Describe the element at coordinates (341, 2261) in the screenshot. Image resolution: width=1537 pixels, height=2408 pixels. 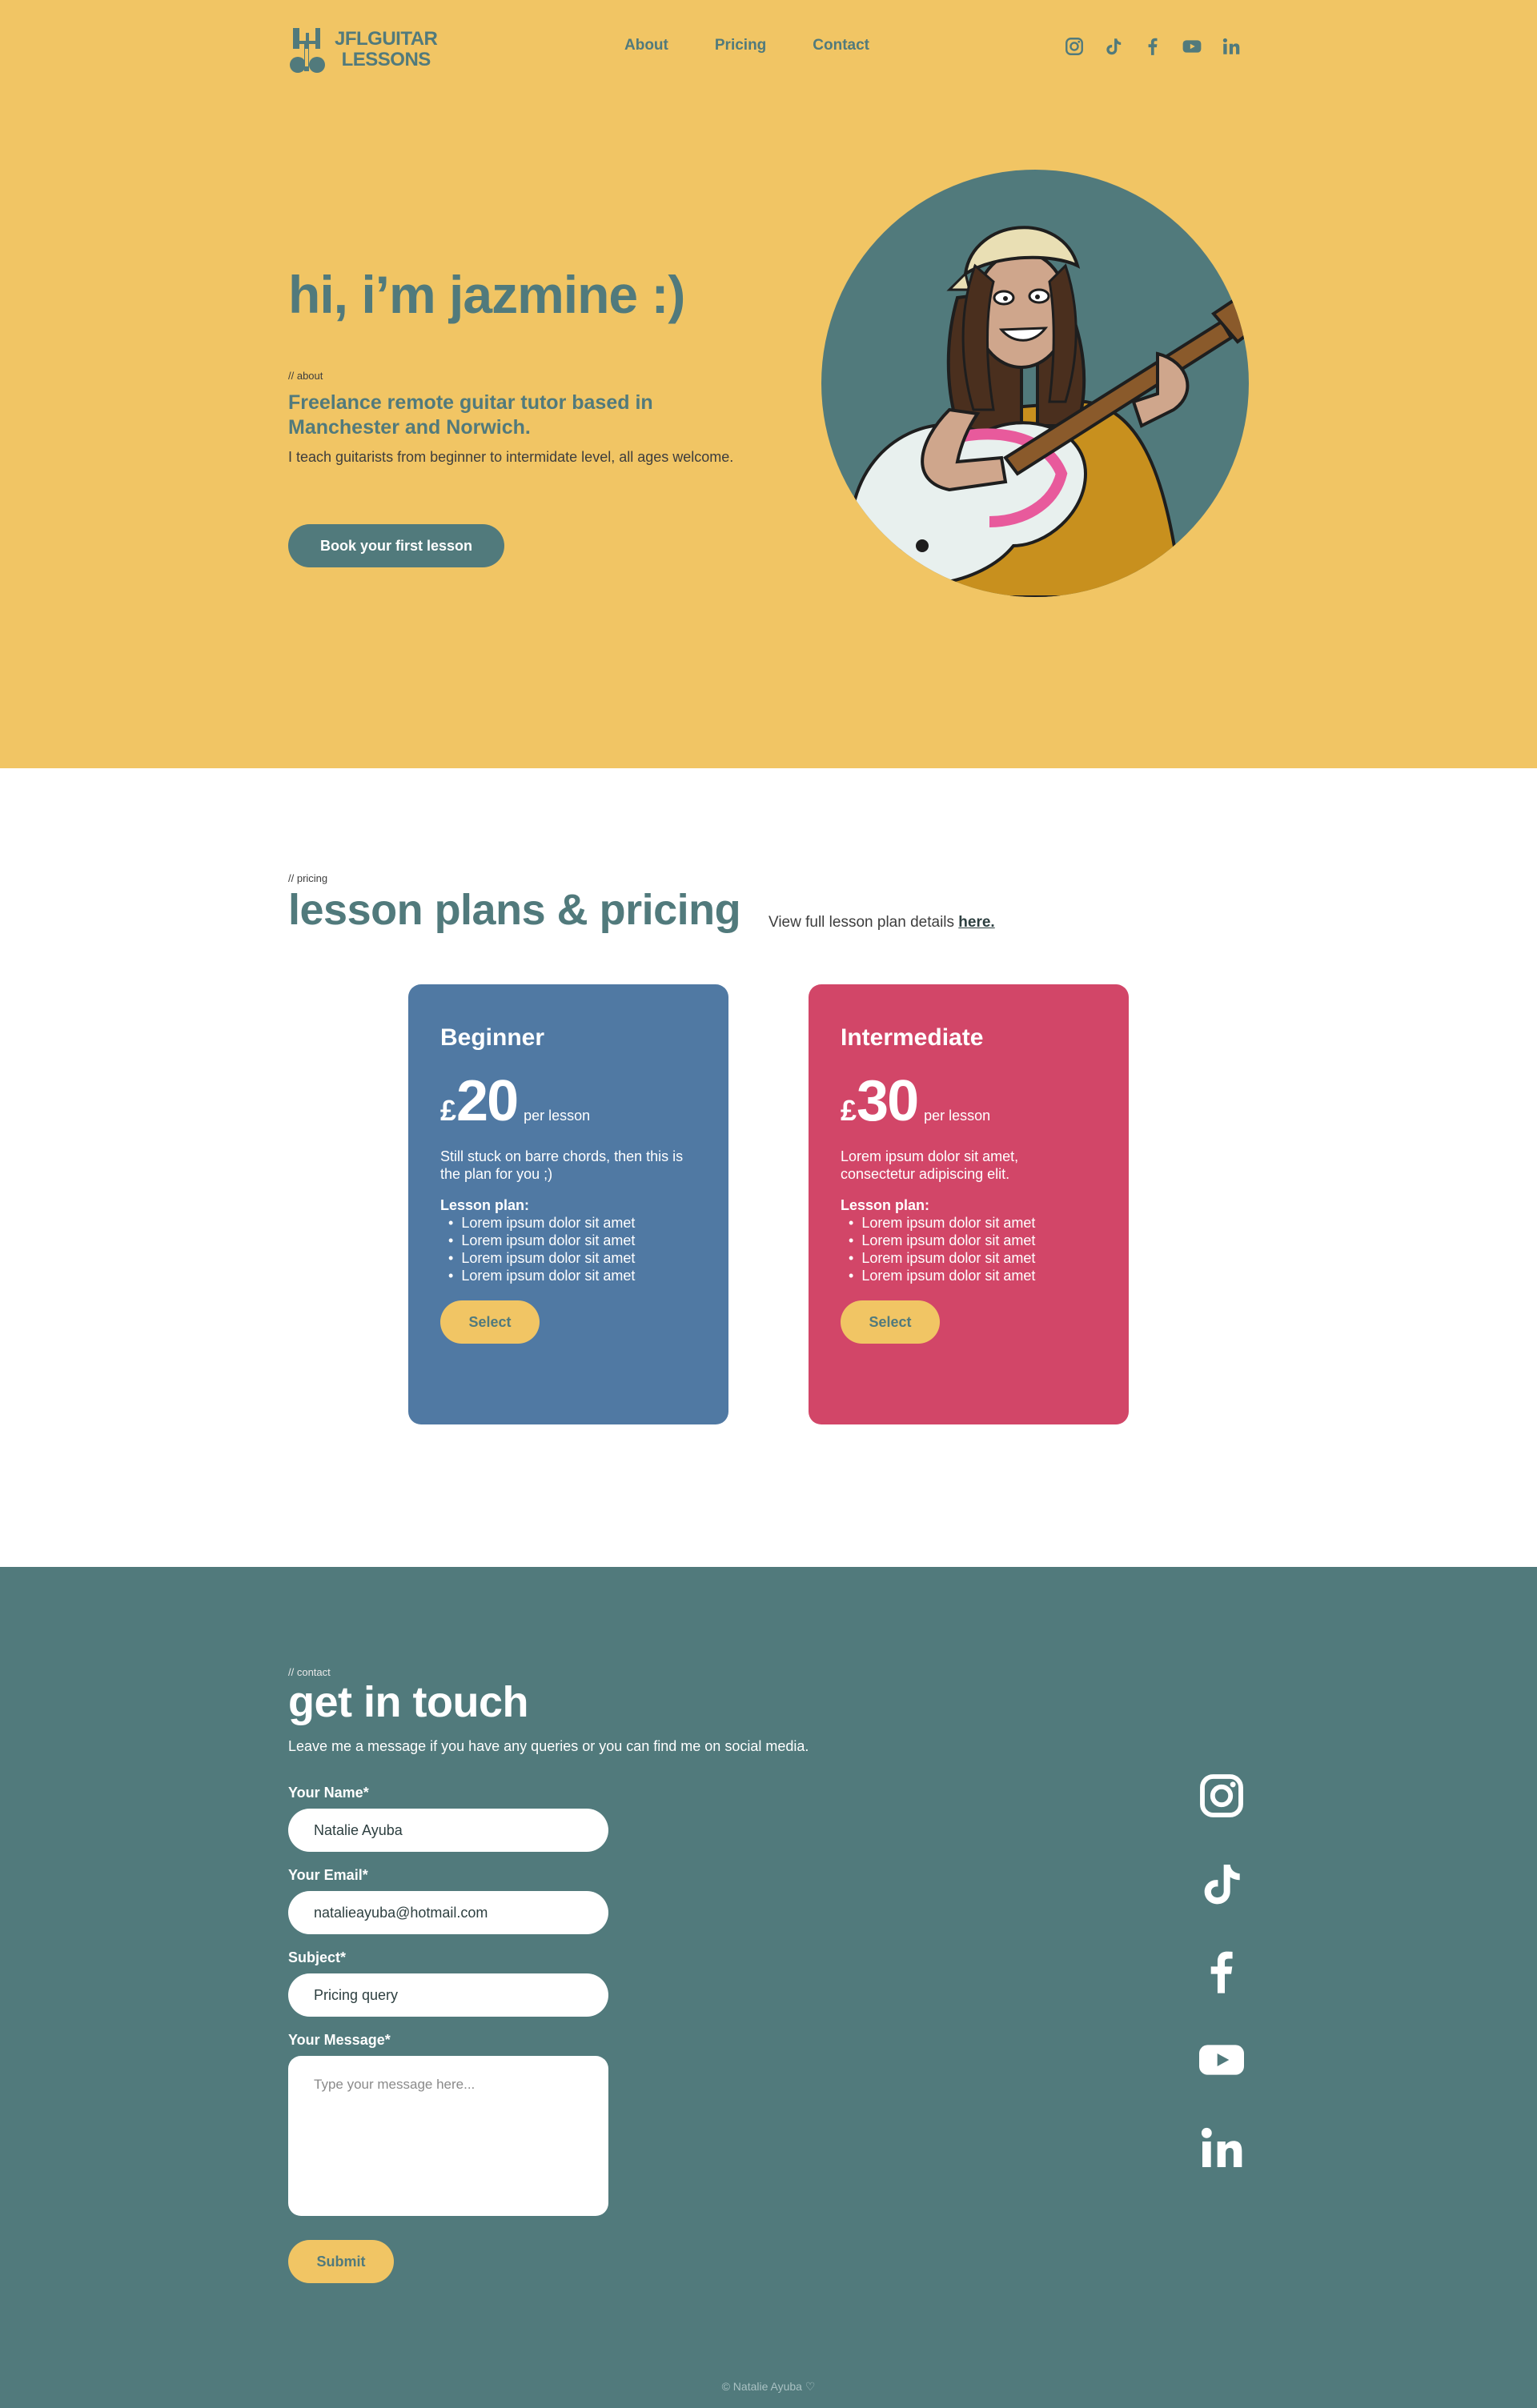
I see `submit-button: Submit` at that location.